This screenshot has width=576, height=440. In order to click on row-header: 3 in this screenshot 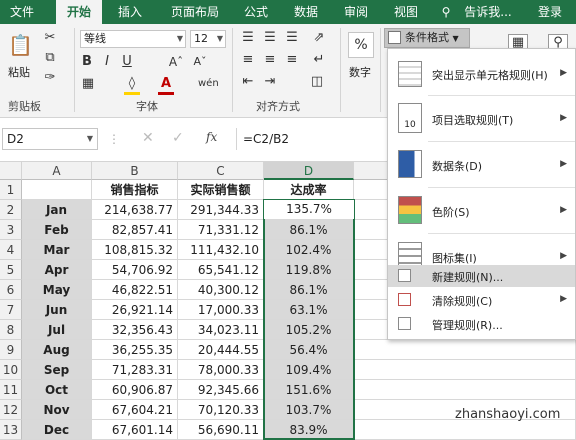, I will do `click(11, 230)`.